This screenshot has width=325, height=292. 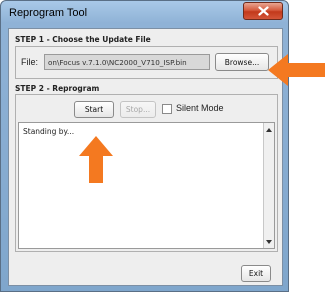 I want to click on step2-heading: STEP 2 - Reprogram, so click(x=57, y=88).